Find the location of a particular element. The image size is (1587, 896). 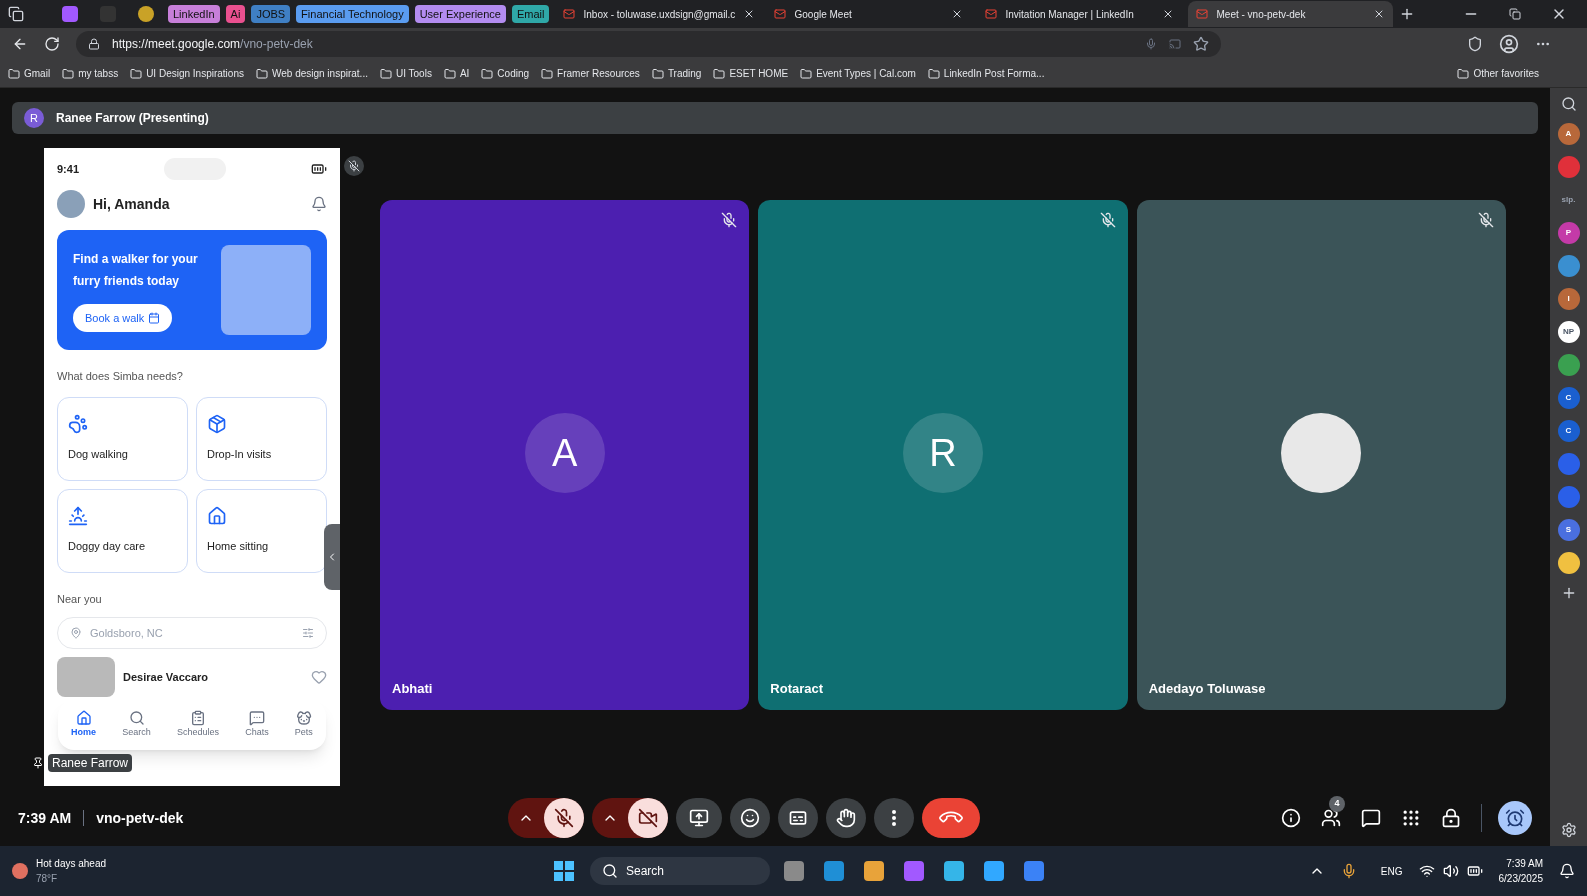

walker-name: Desirae Vaccaro is located at coordinates (166, 677).